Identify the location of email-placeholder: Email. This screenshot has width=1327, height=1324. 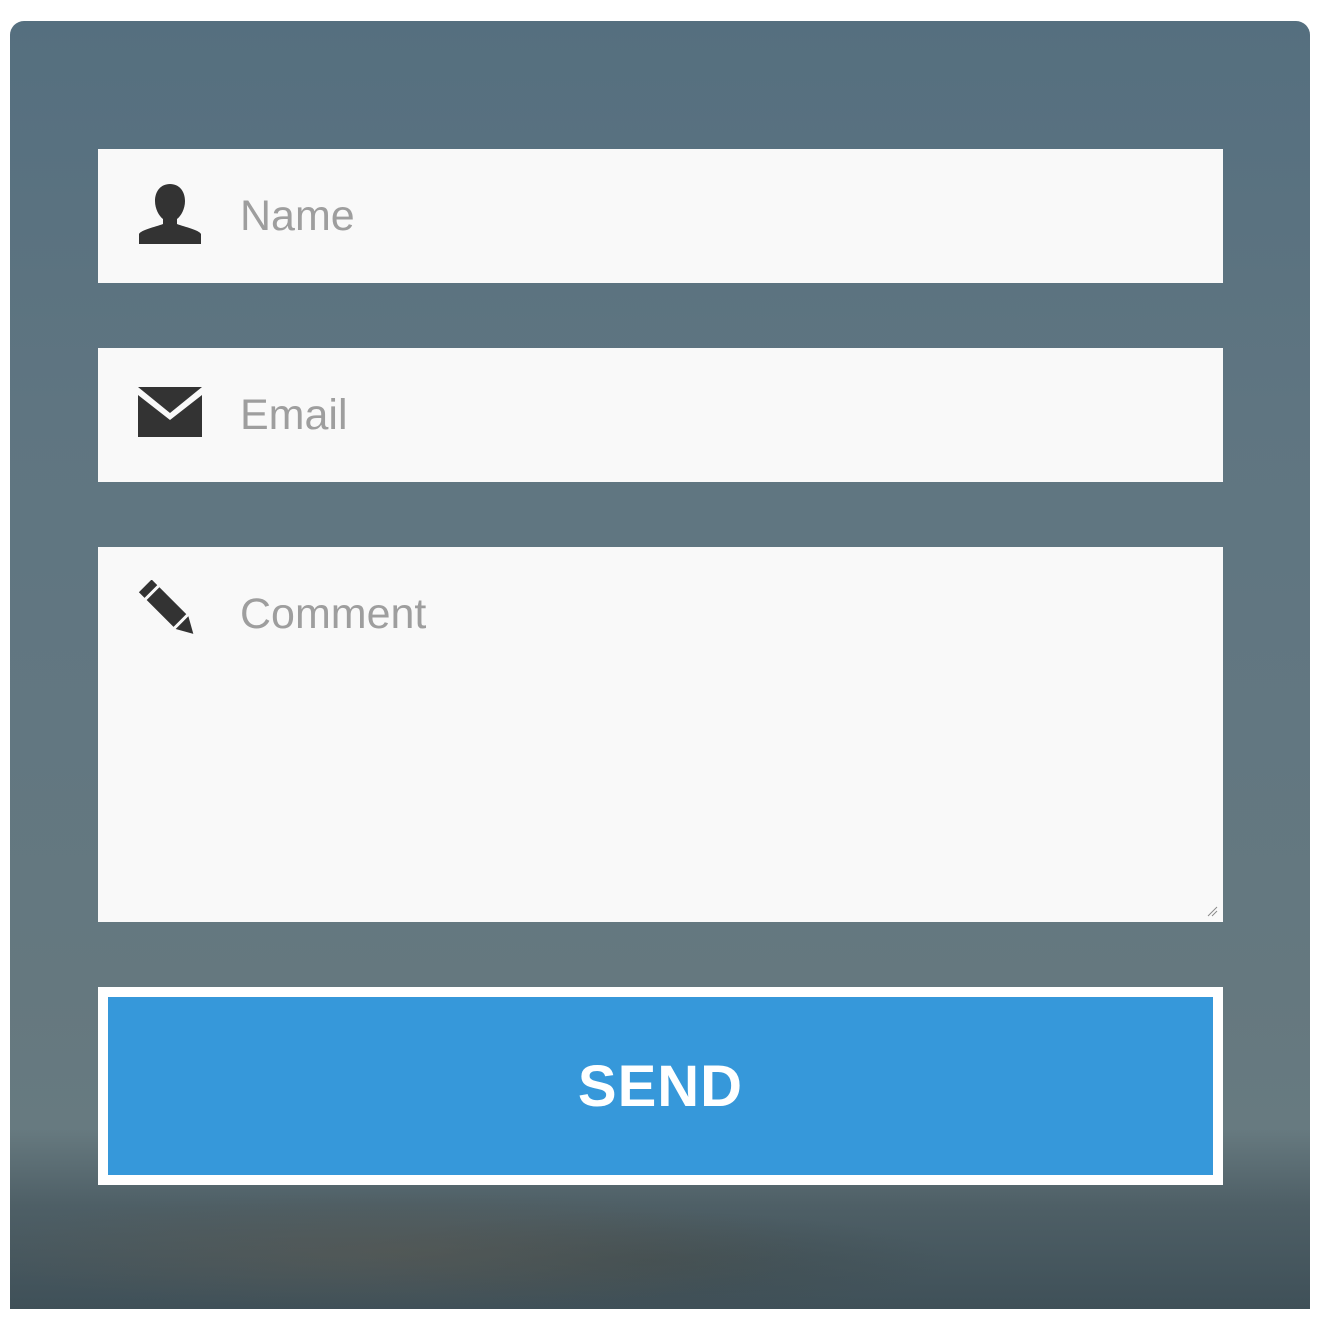
(294, 415).